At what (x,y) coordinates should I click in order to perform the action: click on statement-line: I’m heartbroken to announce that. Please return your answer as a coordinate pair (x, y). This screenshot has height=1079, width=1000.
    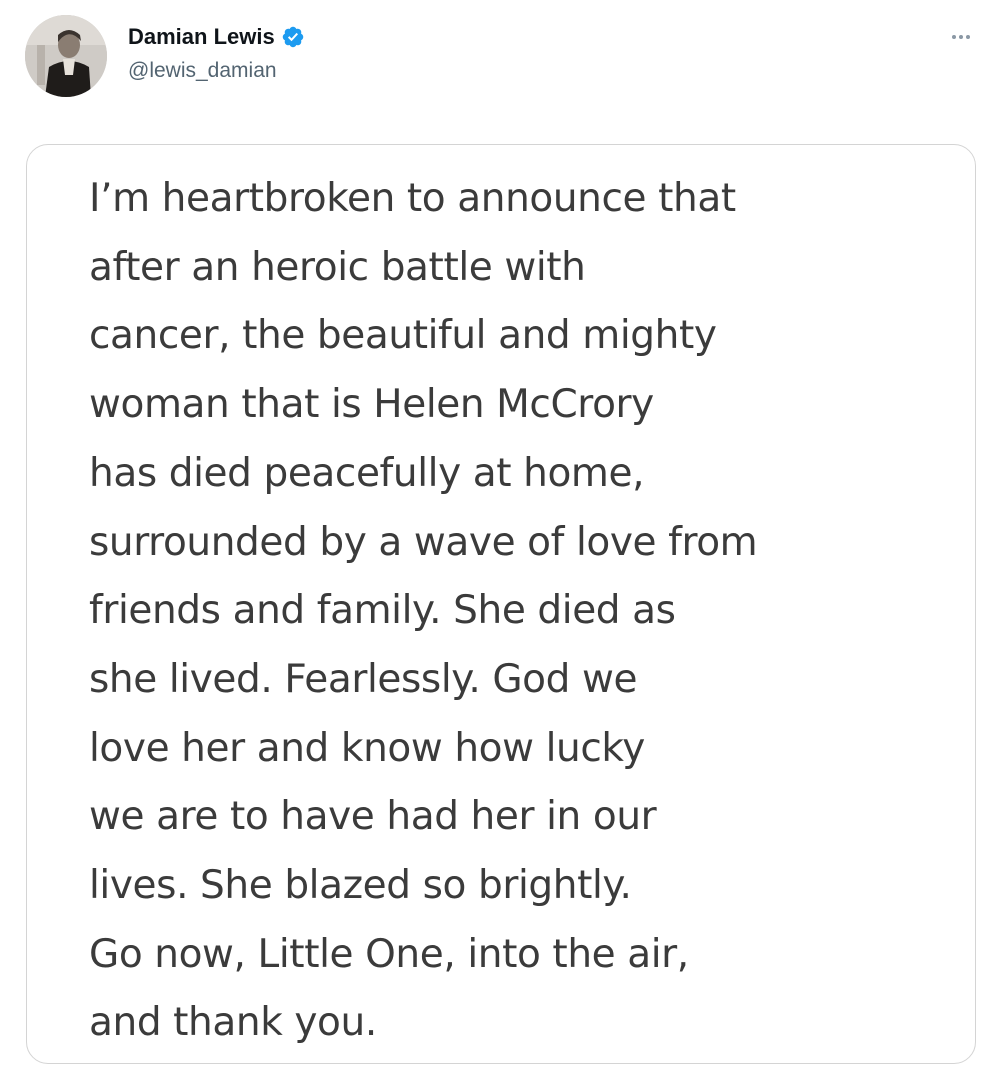
    Looking at the image, I should click on (412, 198).